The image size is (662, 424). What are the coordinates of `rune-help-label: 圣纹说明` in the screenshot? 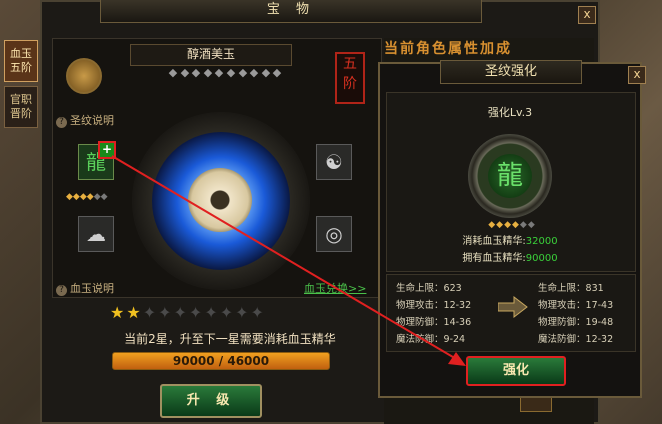 It's located at (92, 120).